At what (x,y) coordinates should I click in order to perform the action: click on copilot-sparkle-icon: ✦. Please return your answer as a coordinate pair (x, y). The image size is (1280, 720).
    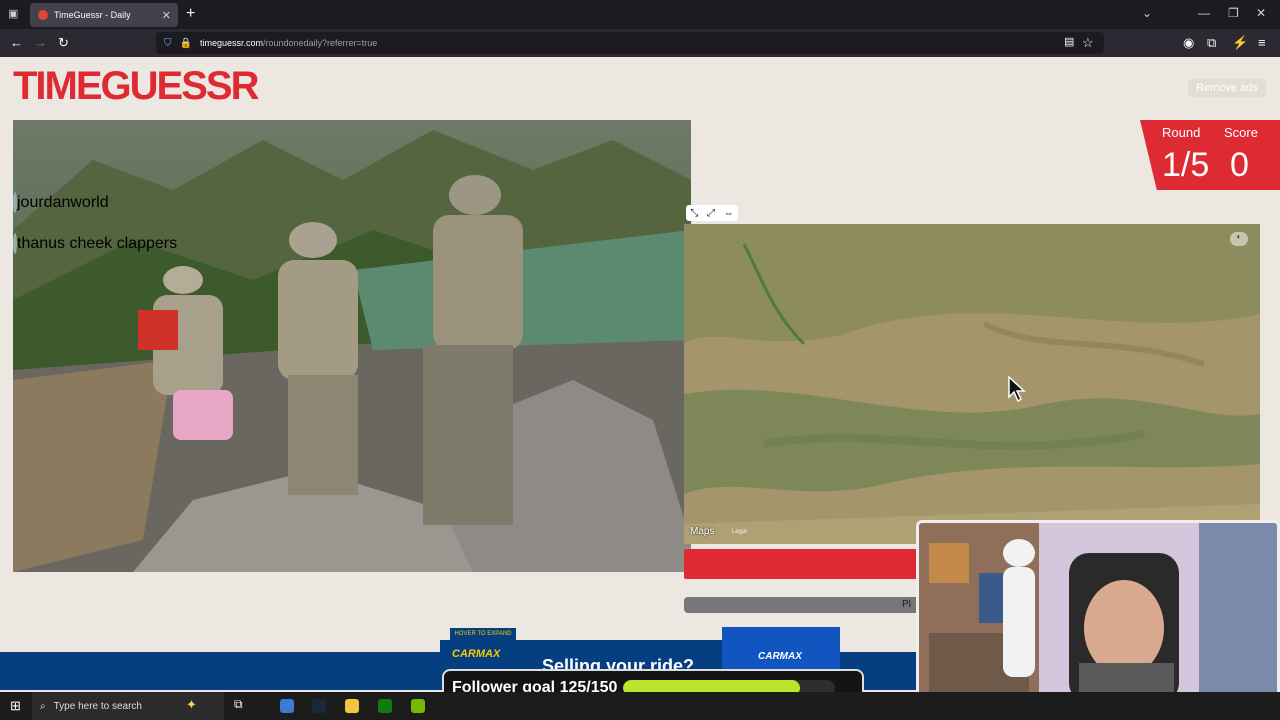
    Looking at the image, I should click on (191, 705).